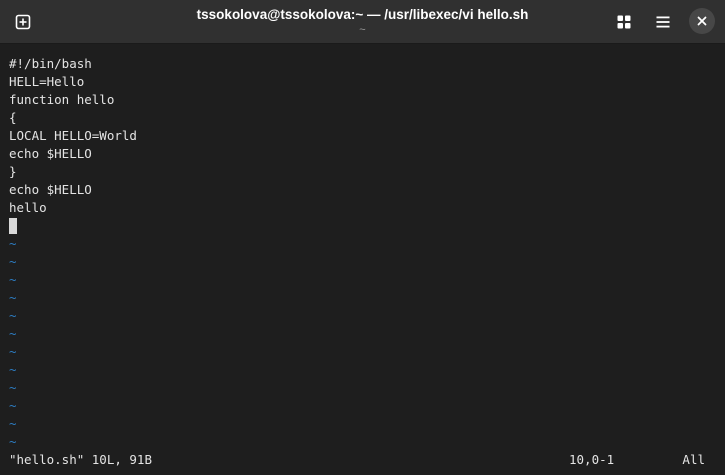  What do you see at coordinates (592, 459) in the screenshot?
I see `status-cursor-position: 10,0-1` at bounding box center [592, 459].